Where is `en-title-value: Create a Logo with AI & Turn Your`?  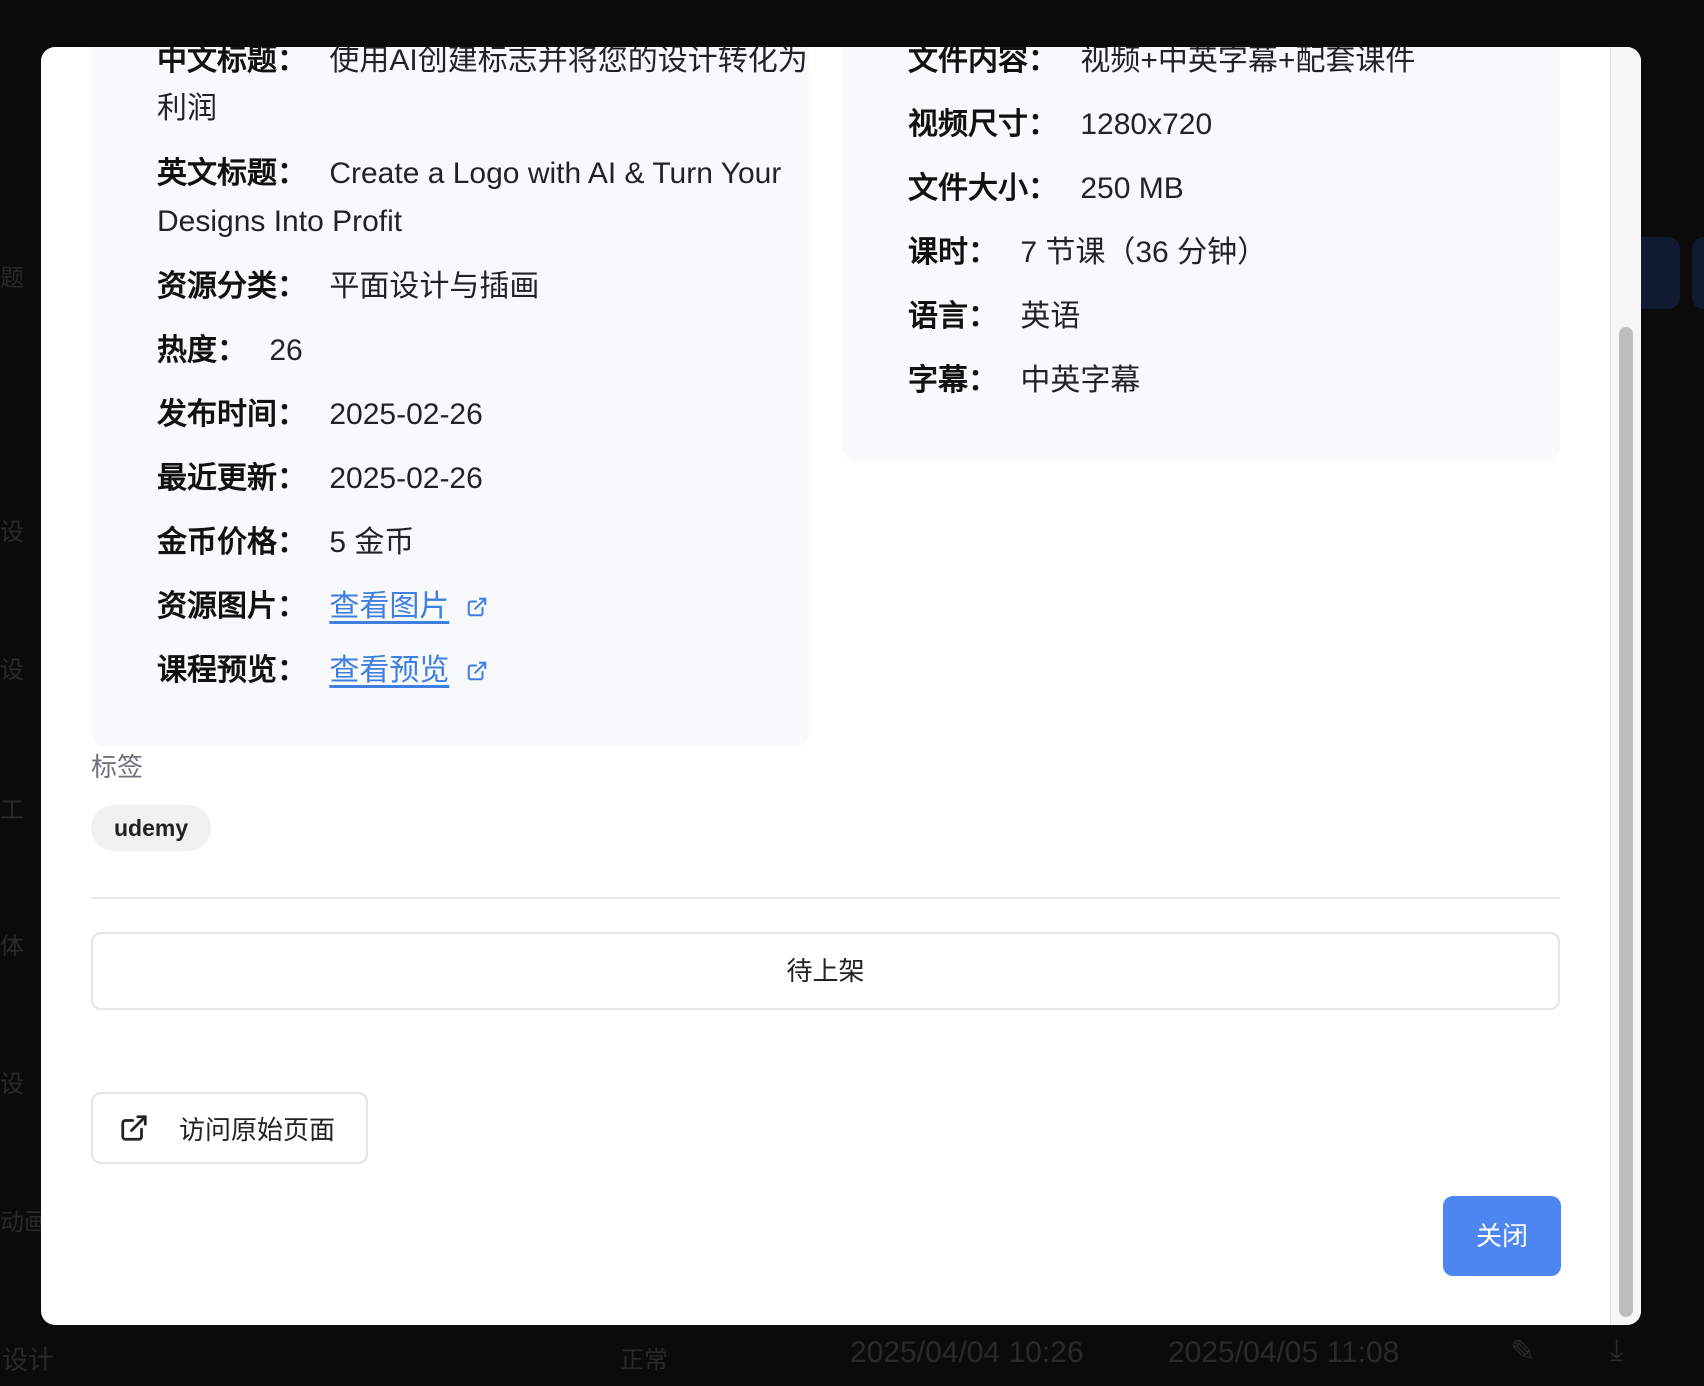 en-title-value: Create a Logo with AI & Turn Your is located at coordinates (555, 173).